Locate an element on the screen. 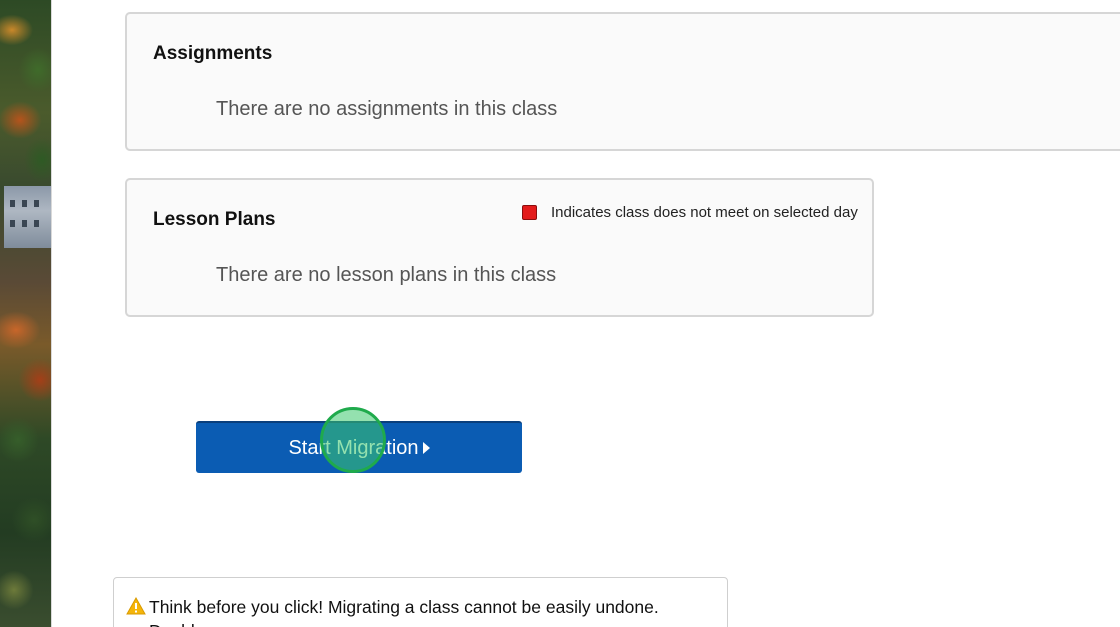 The image size is (1120, 627). caret-right-icon is located at coordinates (426, 448).